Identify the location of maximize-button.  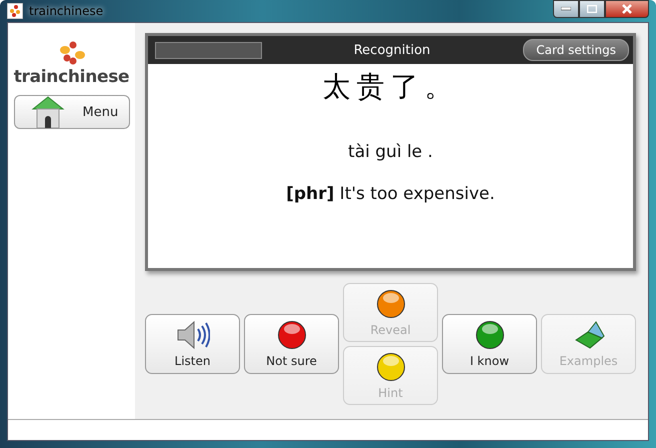
(592, 9).